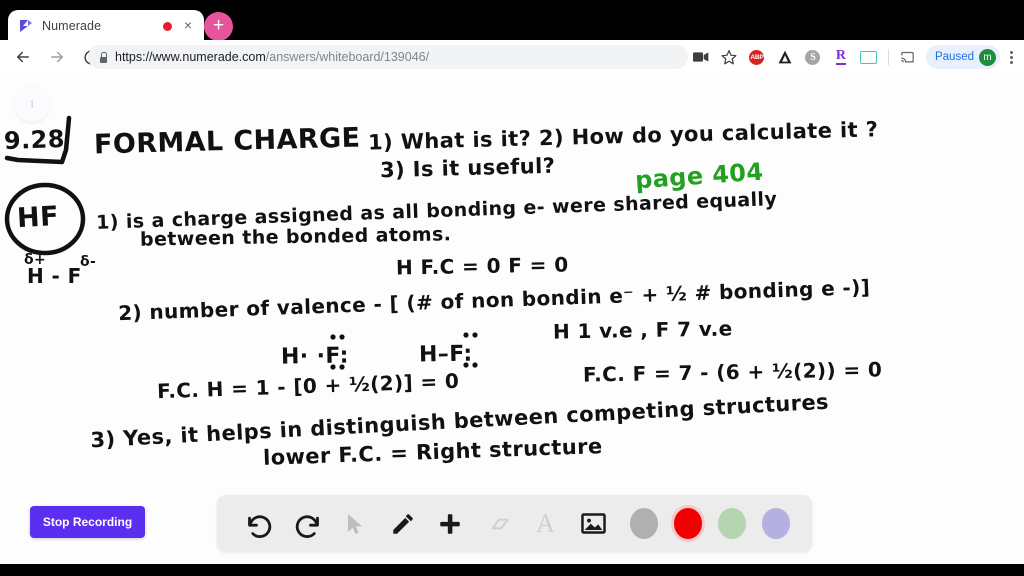  I want to click on bottom-black-bar, so click(512, 570).